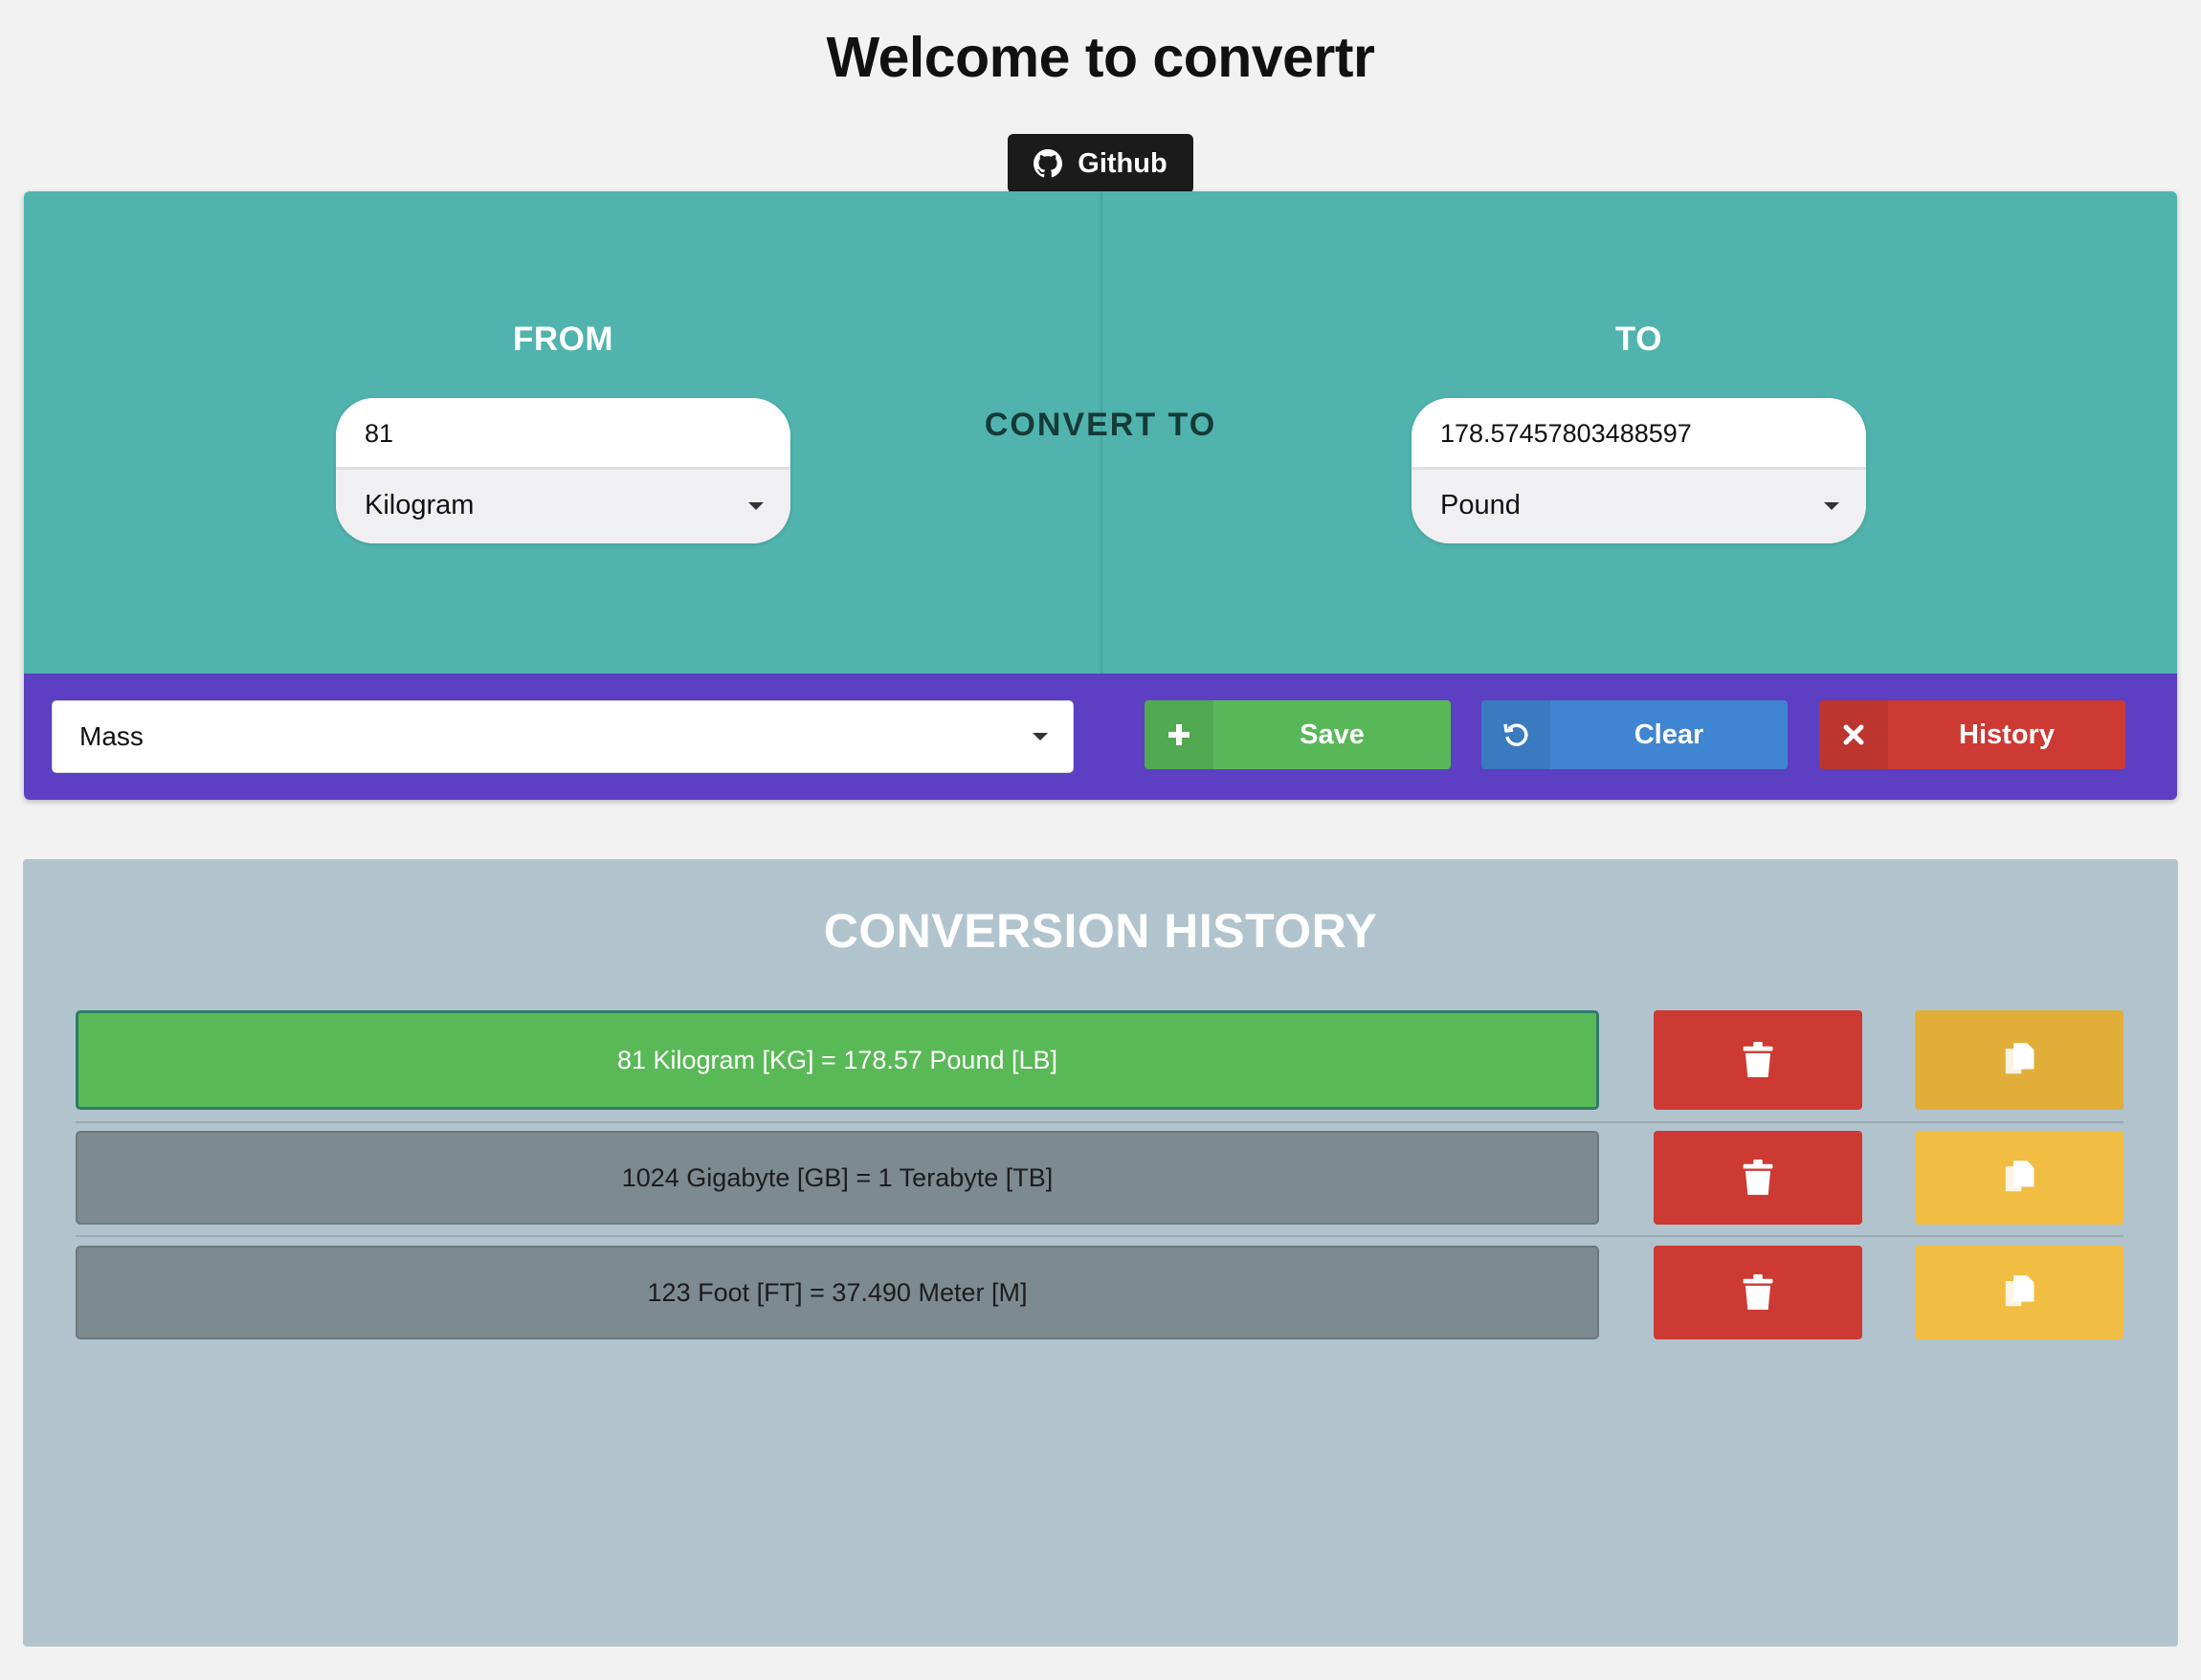 Image resolution: width=2201 pixels, height=1680 pixels. I want to click on undo-icon, so click(1516, 735).